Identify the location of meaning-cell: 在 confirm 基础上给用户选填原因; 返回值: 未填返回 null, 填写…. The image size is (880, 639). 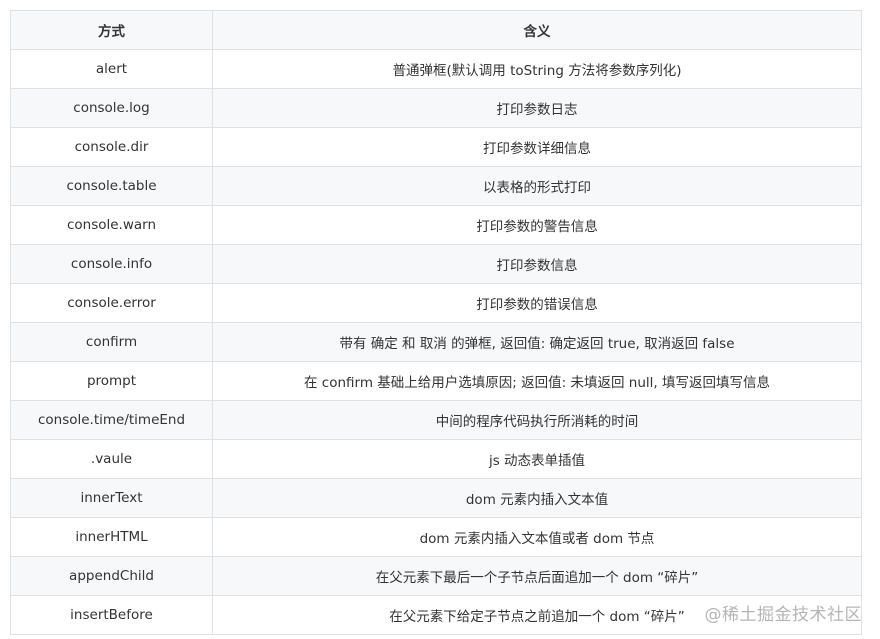
(537, 381).